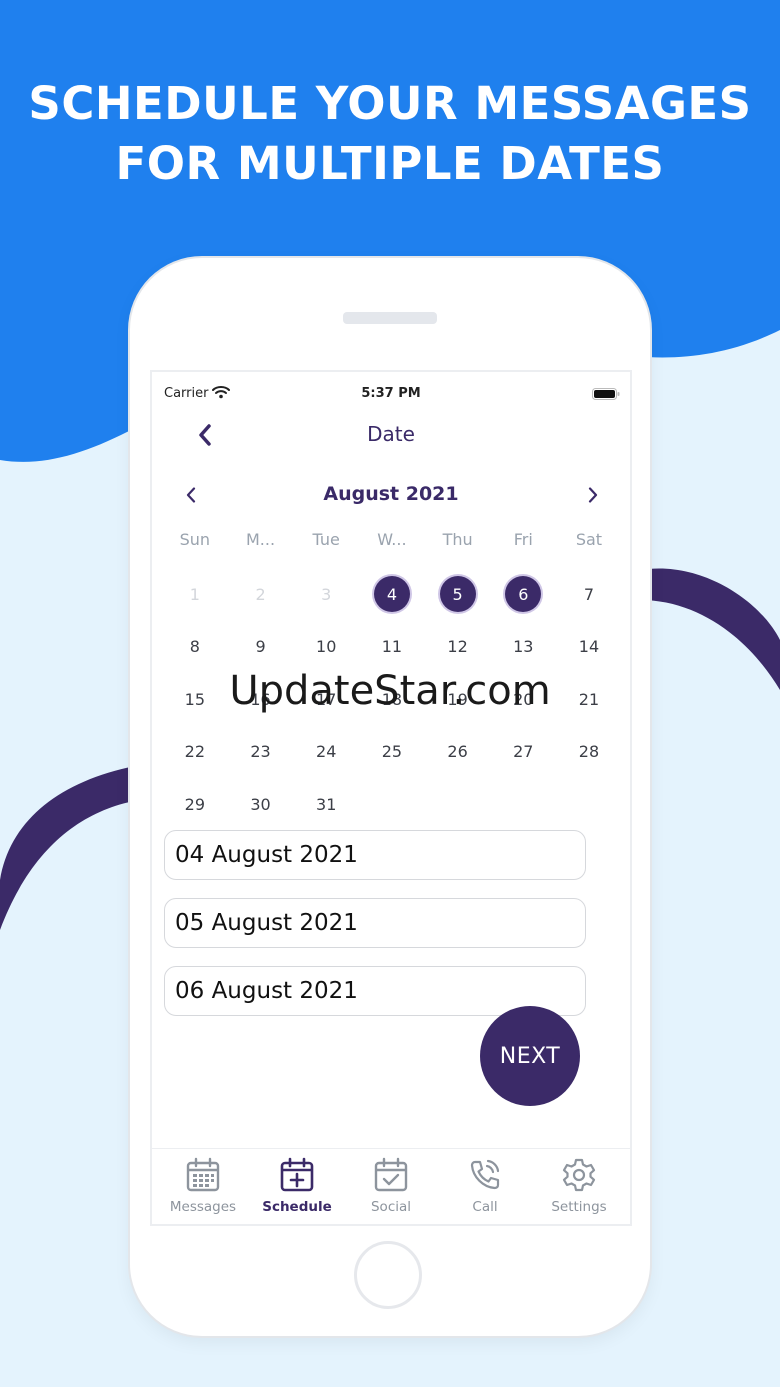 The width and height of the screenshot is (780, 1387). Describe the element at coordinates (579, 1175) in the screenshot. I see `gear-icon` at that location.